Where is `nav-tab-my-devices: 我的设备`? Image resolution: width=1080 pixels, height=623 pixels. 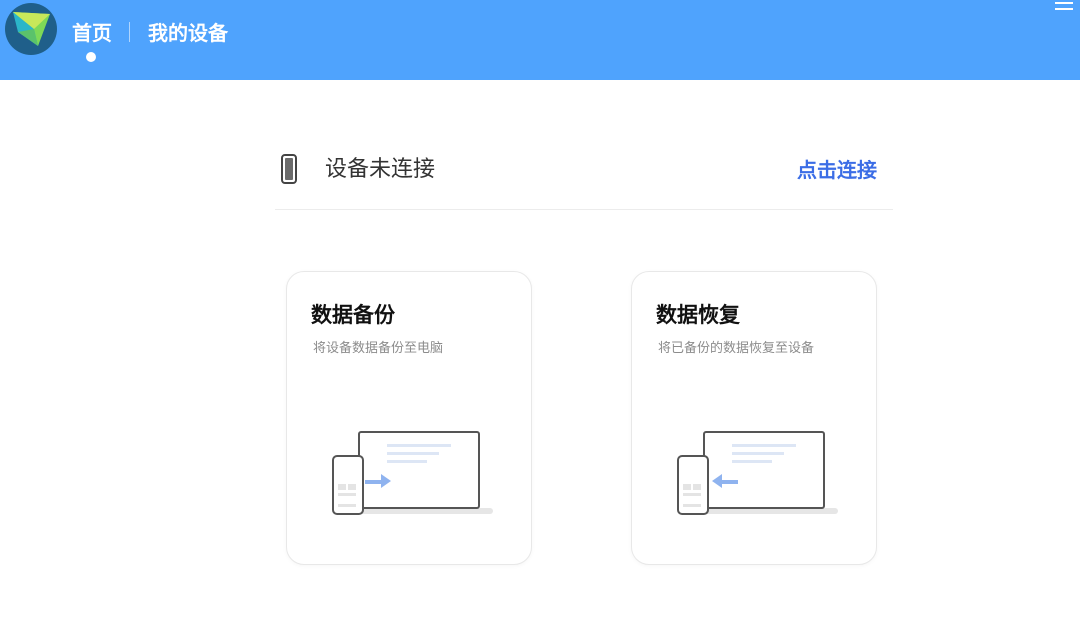 nav-tab-my-devices: 我的设备 is located at coordinates (188, 33).